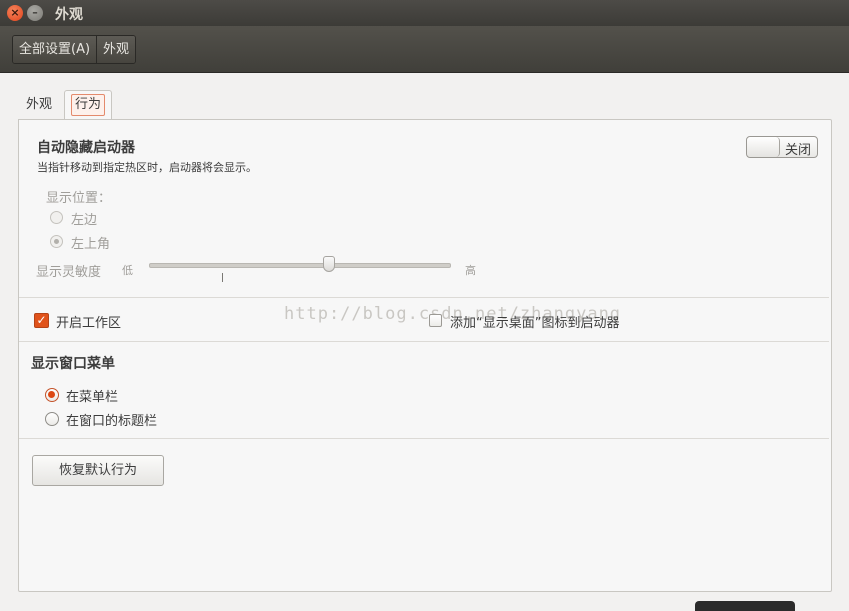 The height and width of the screenshot is (611, 849). Describe the element at coordinates (55, 49) in the screenshot. I see `all-settings-button: 全部设置(A)` at that location.